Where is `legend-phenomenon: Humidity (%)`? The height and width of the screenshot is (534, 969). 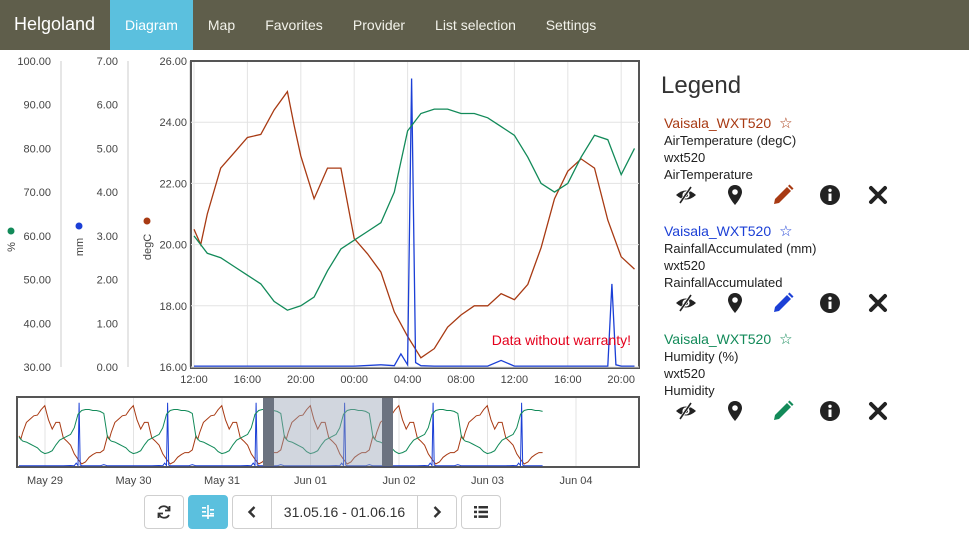 legend-phenomenon: Humidity (%) is located at coordinates (701, 356).